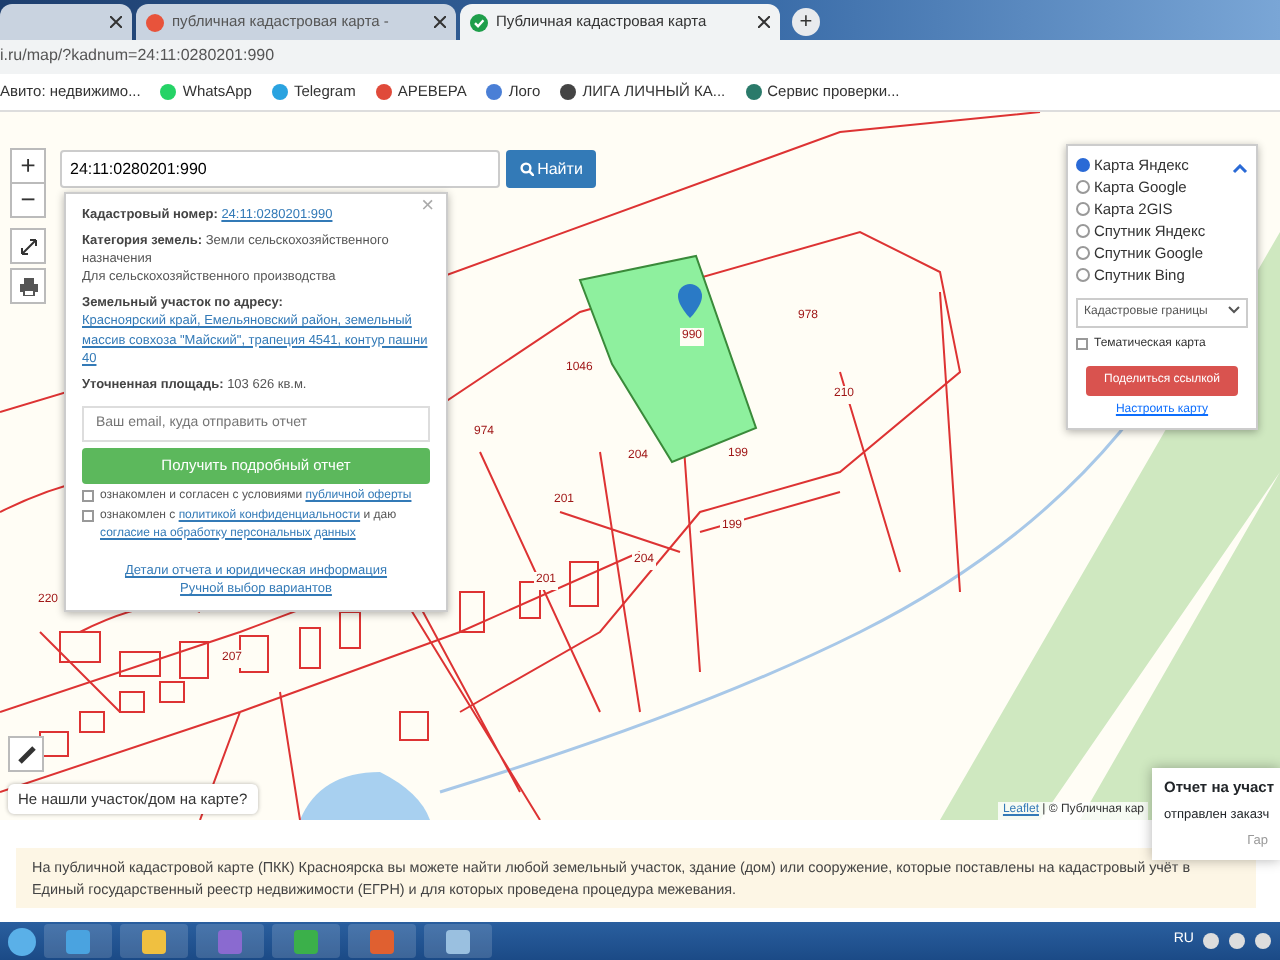 The image size is (1280, 960). Describe the element at coordinates (806, 22) in the screenshot. I see `new-tab-button: +` at that location.